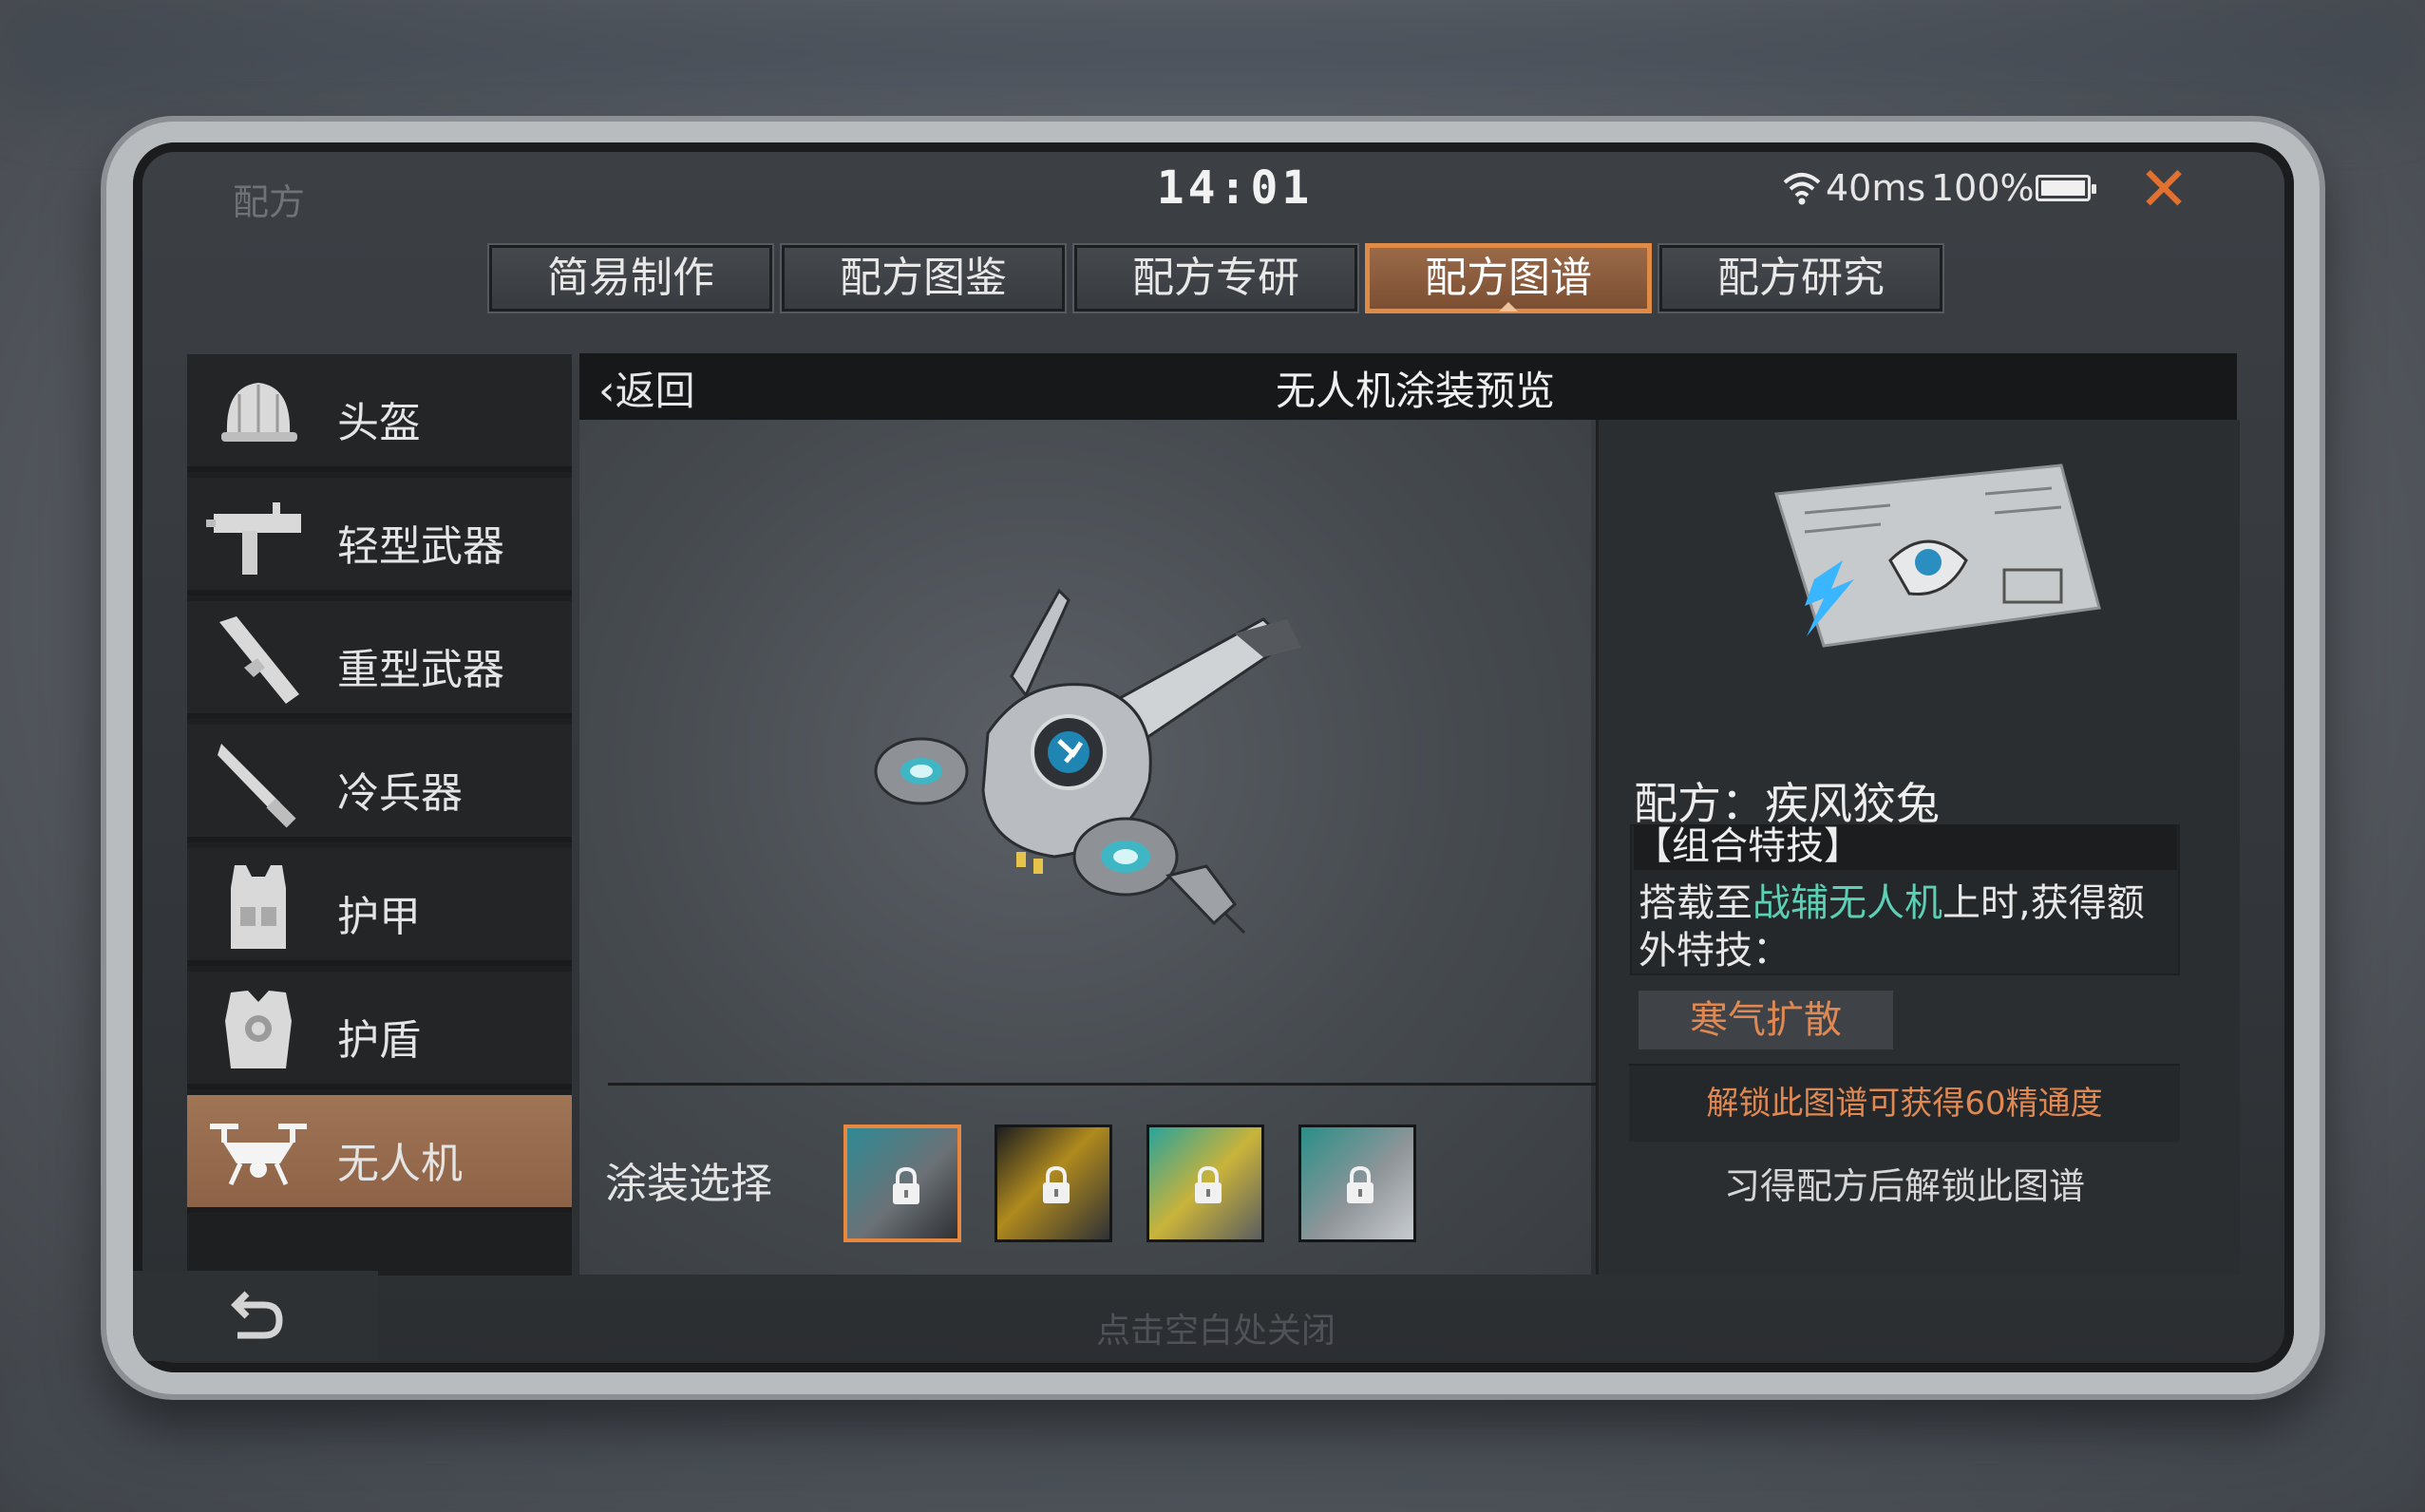  Describe the element at coordinates (1787, 803) in the screenshot. I see `recipe-name: 配方：疾风狡兔` at that location.